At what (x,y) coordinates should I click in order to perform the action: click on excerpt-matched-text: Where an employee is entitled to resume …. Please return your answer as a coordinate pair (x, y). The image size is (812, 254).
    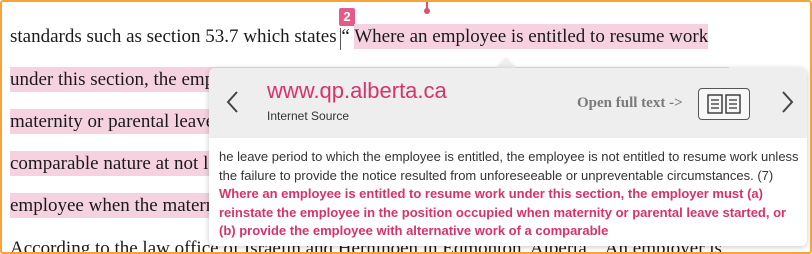
    Looking at the image, I should click on (503, 212).